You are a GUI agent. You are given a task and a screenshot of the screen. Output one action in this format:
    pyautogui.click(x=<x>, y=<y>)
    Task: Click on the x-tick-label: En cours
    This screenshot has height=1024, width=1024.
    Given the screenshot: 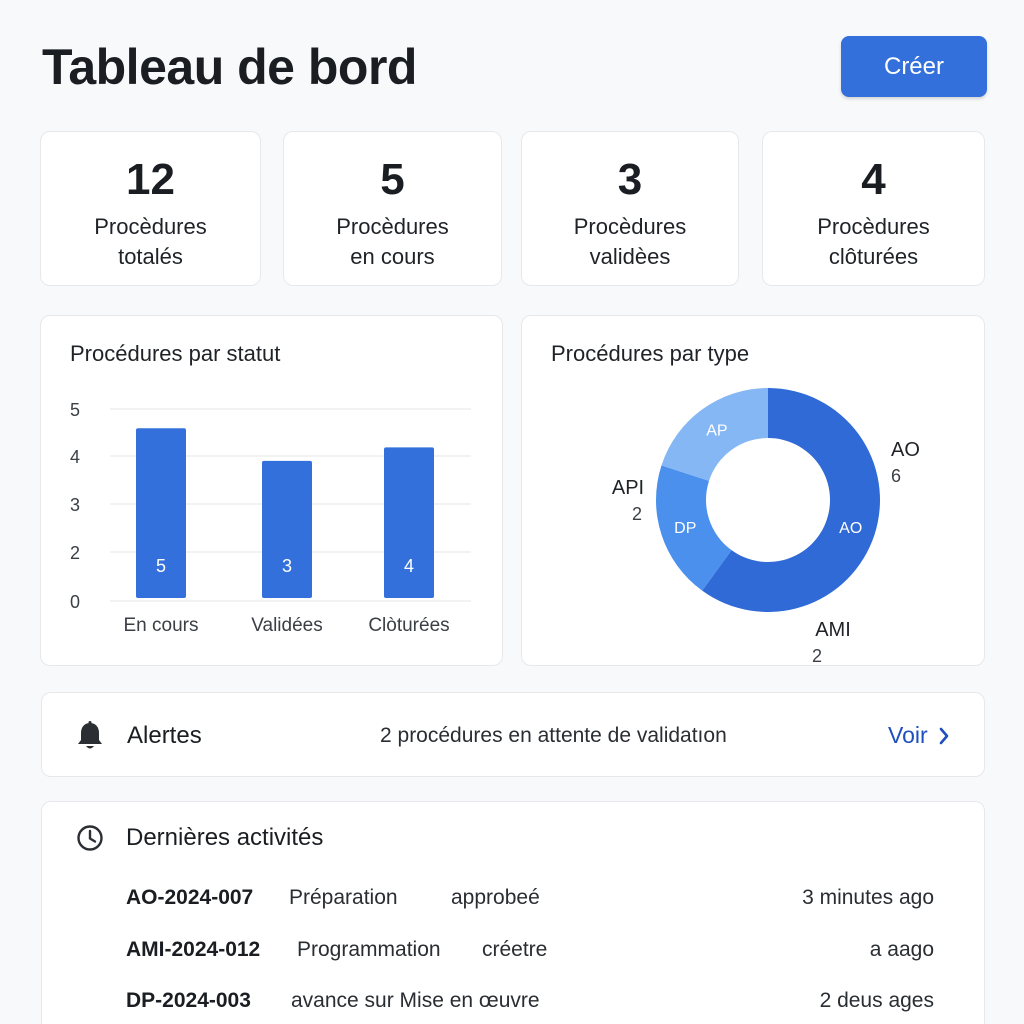 What is the action you would take?
    pyautogui.click(x=161, y=625)
    